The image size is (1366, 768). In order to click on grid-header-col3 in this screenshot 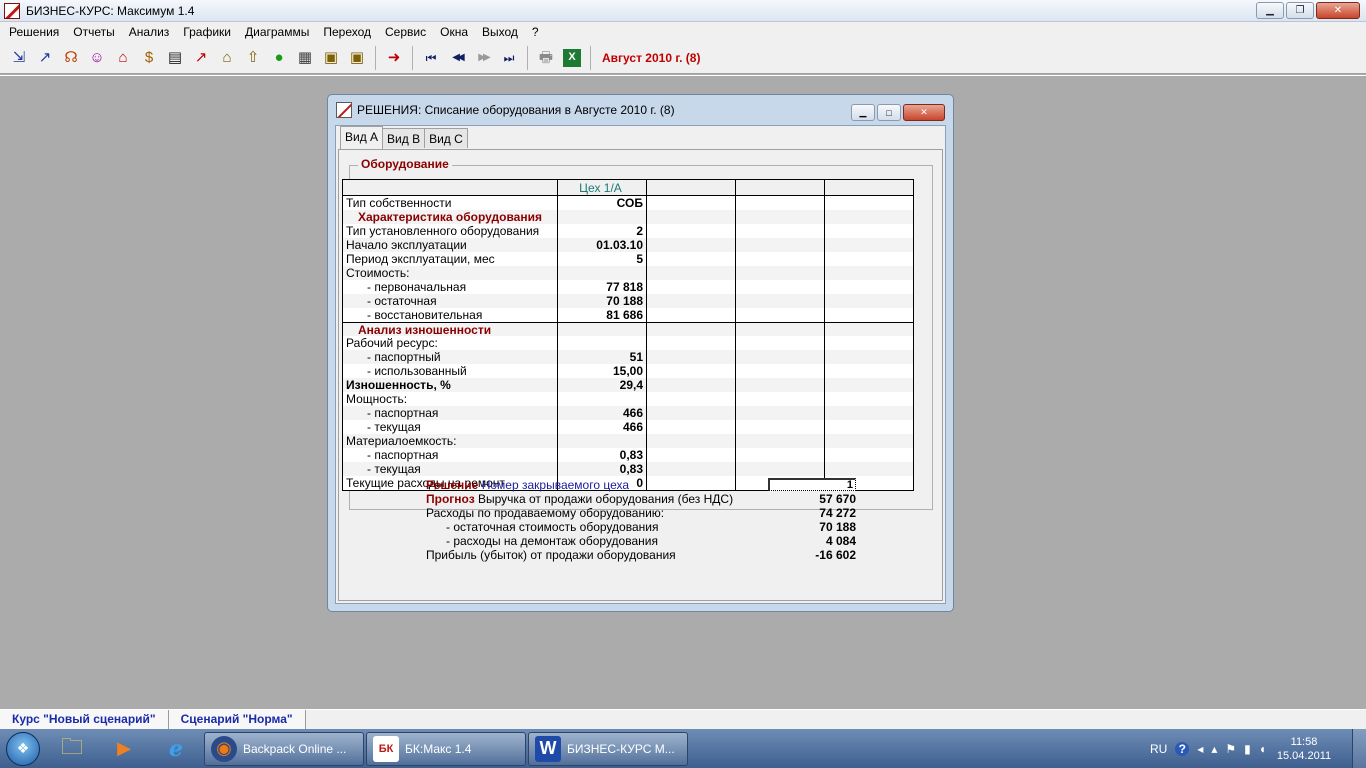, I will do `click(691, 187)`.